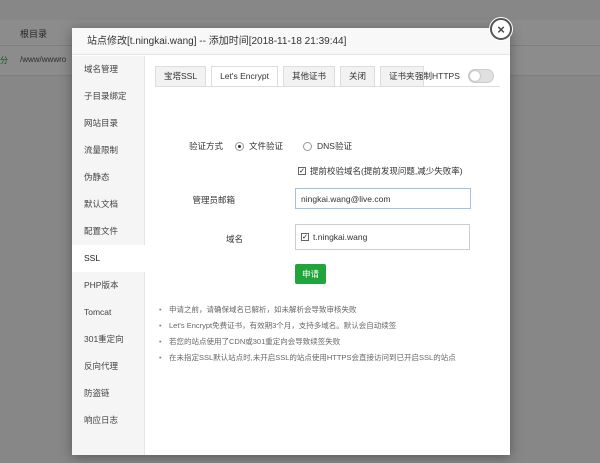 This screenshot has height=463, width=600. I want to click on ssl-tabs: 宝塔SSL Let's Encrypt 其他证书 关闭 证书夹, so click(292, 76).